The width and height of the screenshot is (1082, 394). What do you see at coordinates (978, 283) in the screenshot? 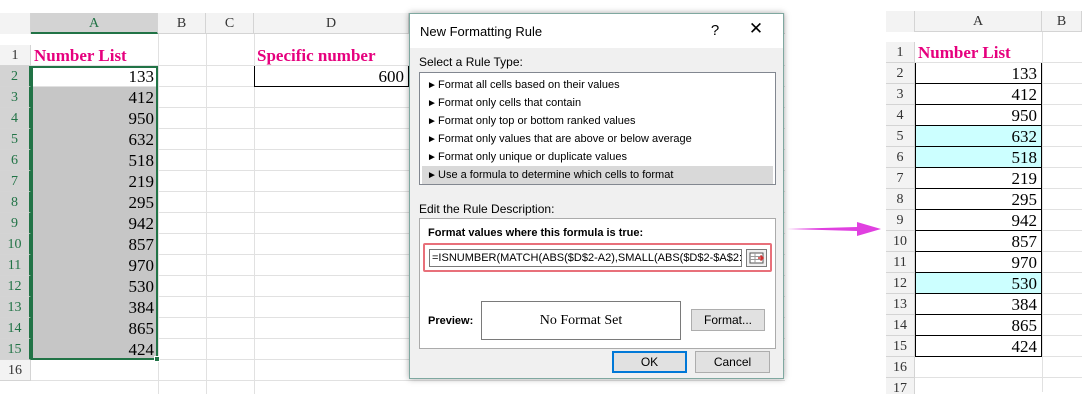
I see `highlighted-number-cell: 530` at bounding box center [978, 283].